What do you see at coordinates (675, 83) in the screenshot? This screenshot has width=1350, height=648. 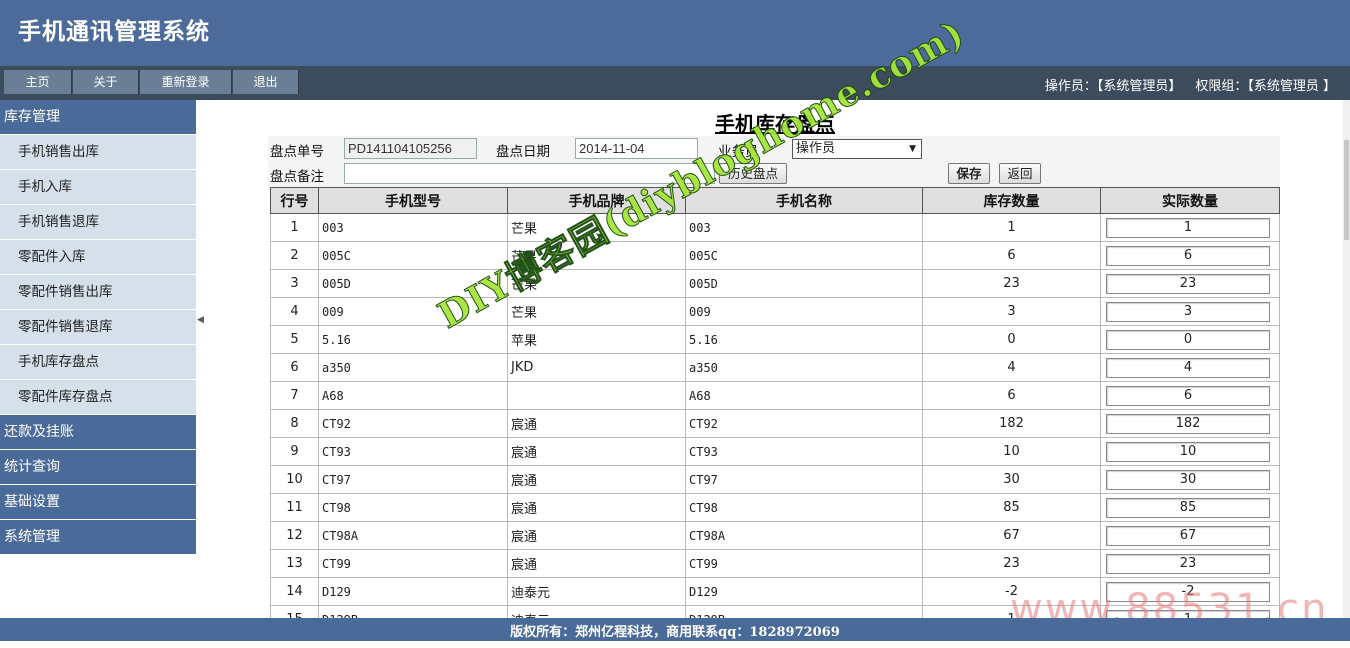 I see `top-nav-bar: 主页 关于 重新登录 退出 操作员：【系统管理员】 权限组：【系统管理员 】` at bounding box center [675, 83].